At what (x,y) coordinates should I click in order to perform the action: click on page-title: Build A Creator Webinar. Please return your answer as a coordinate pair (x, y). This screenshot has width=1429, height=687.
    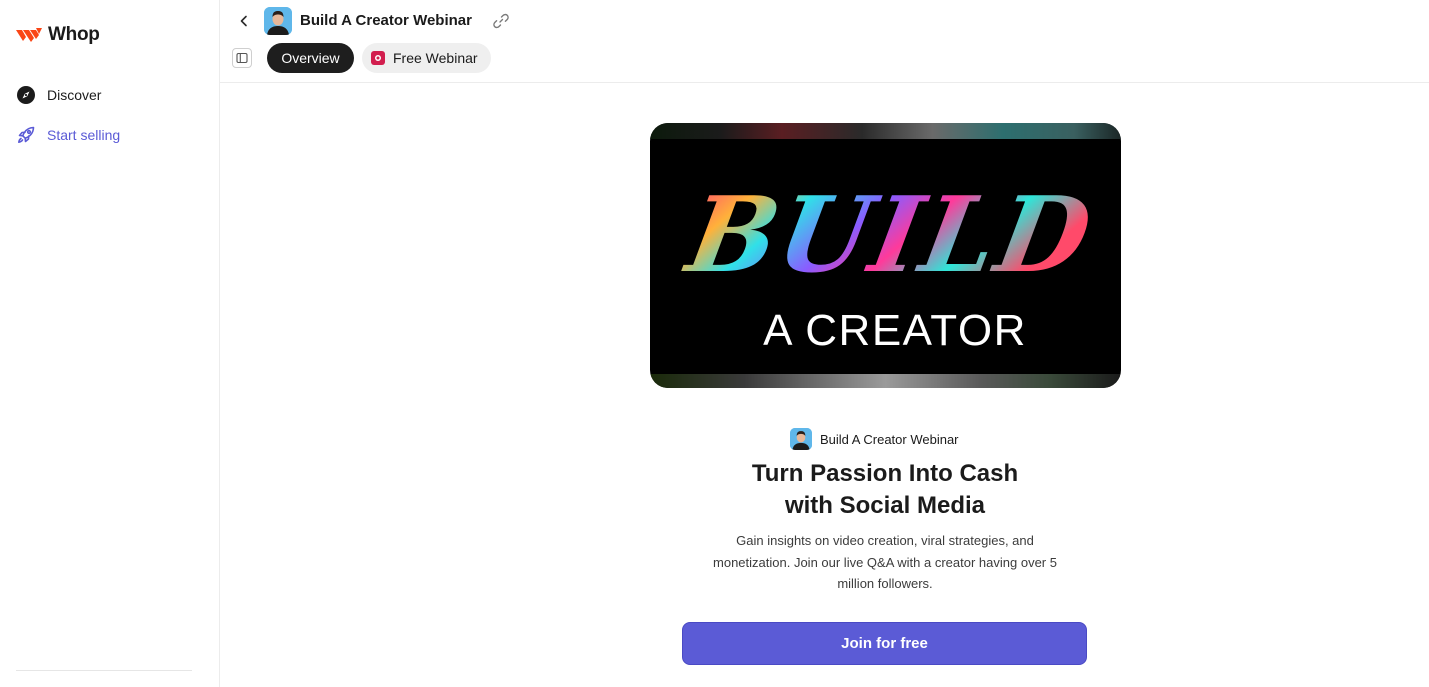
    Looking at the image, I should click on (386, 20).